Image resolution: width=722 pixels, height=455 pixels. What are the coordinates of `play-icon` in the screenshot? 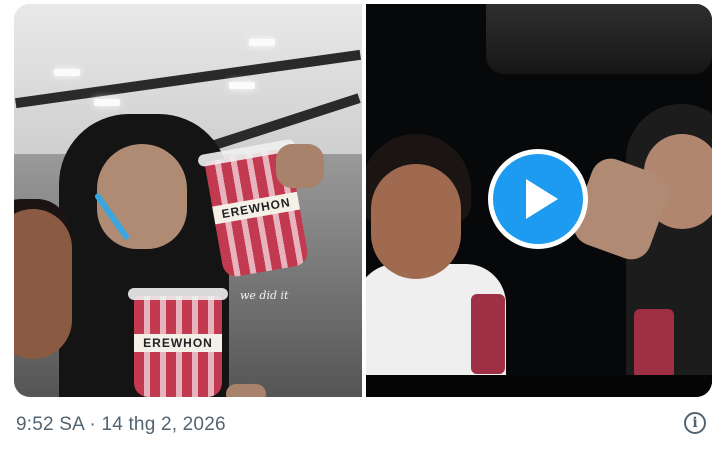 It's located at (542, 199).